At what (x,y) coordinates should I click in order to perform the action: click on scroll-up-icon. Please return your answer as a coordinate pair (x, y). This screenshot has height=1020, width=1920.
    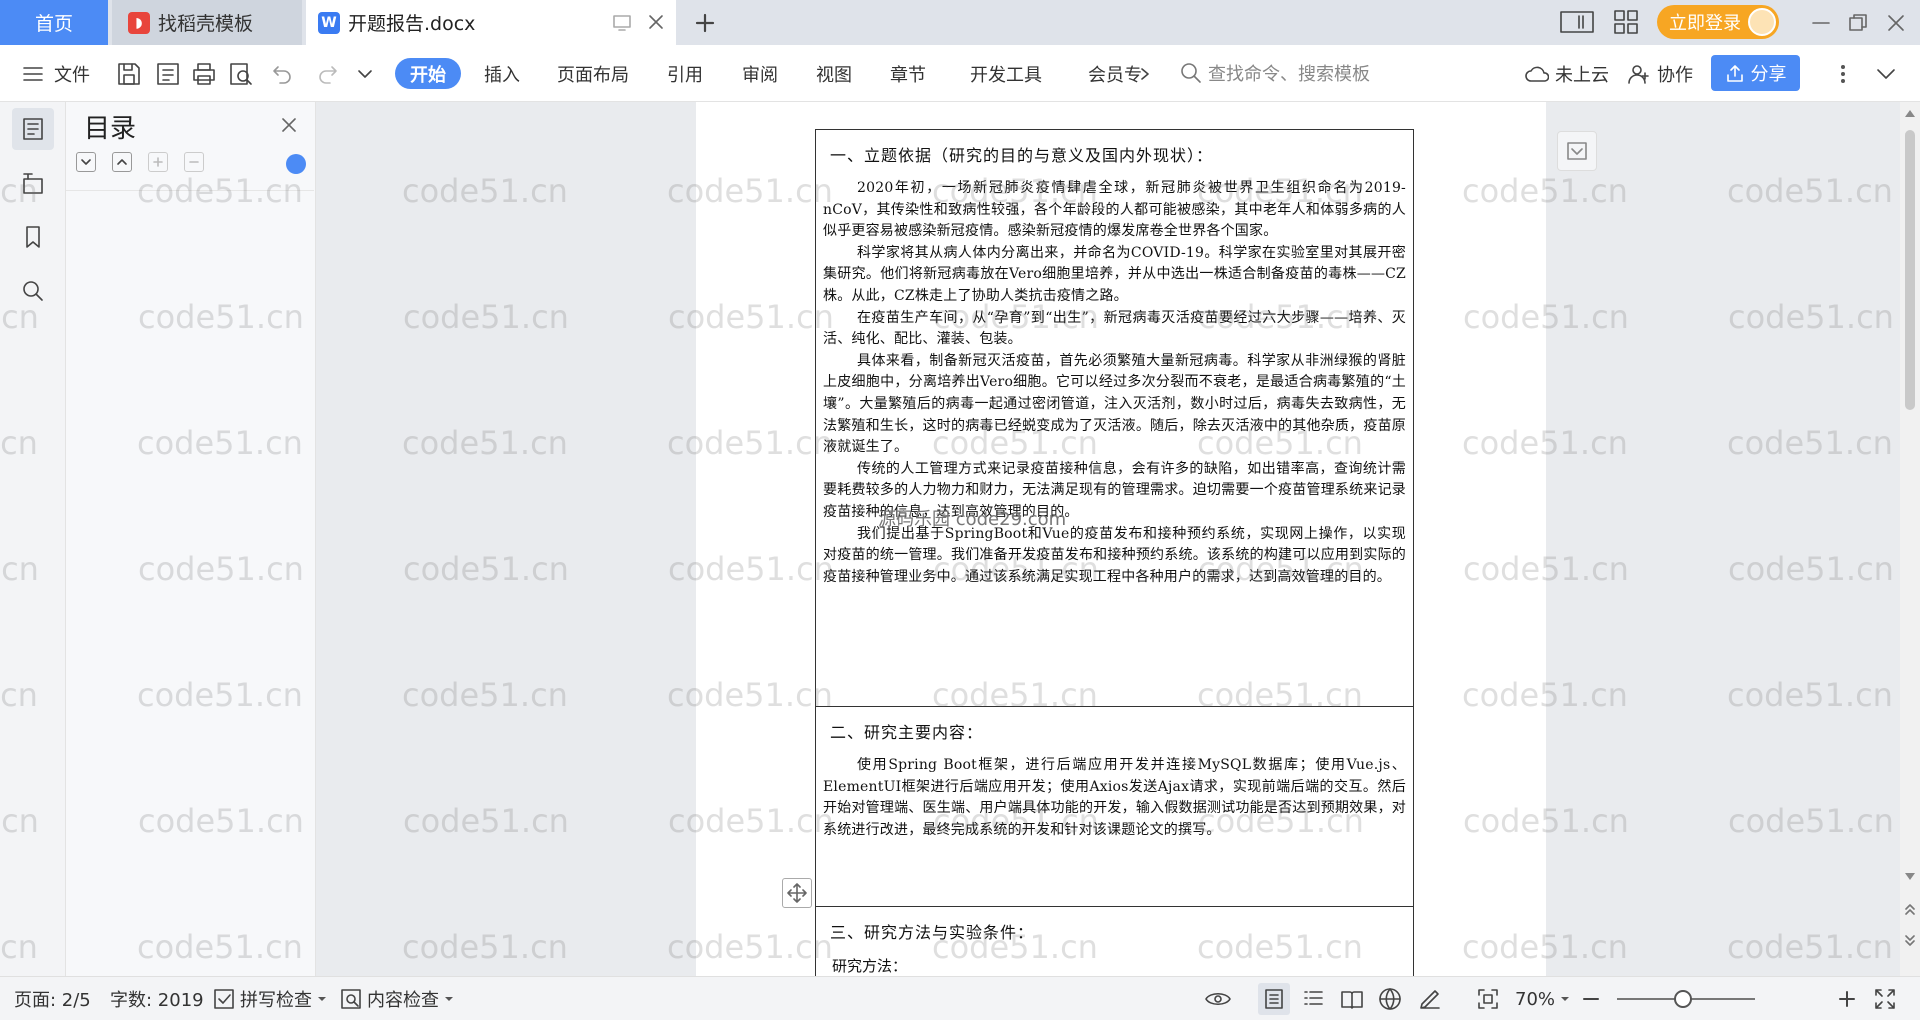
    Looking at the image, I should click on (1910, 113).